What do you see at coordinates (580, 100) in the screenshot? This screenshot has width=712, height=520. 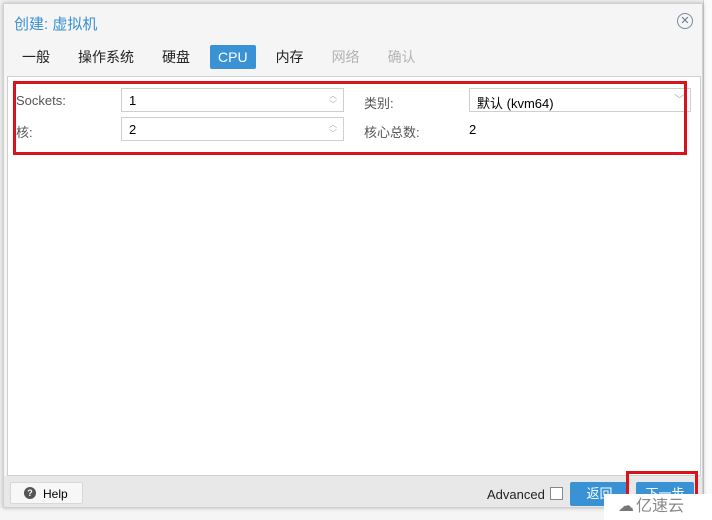 I see `cpu-type-select: 默认 (kvm64) ﹀` at bounding box center [580, 100].